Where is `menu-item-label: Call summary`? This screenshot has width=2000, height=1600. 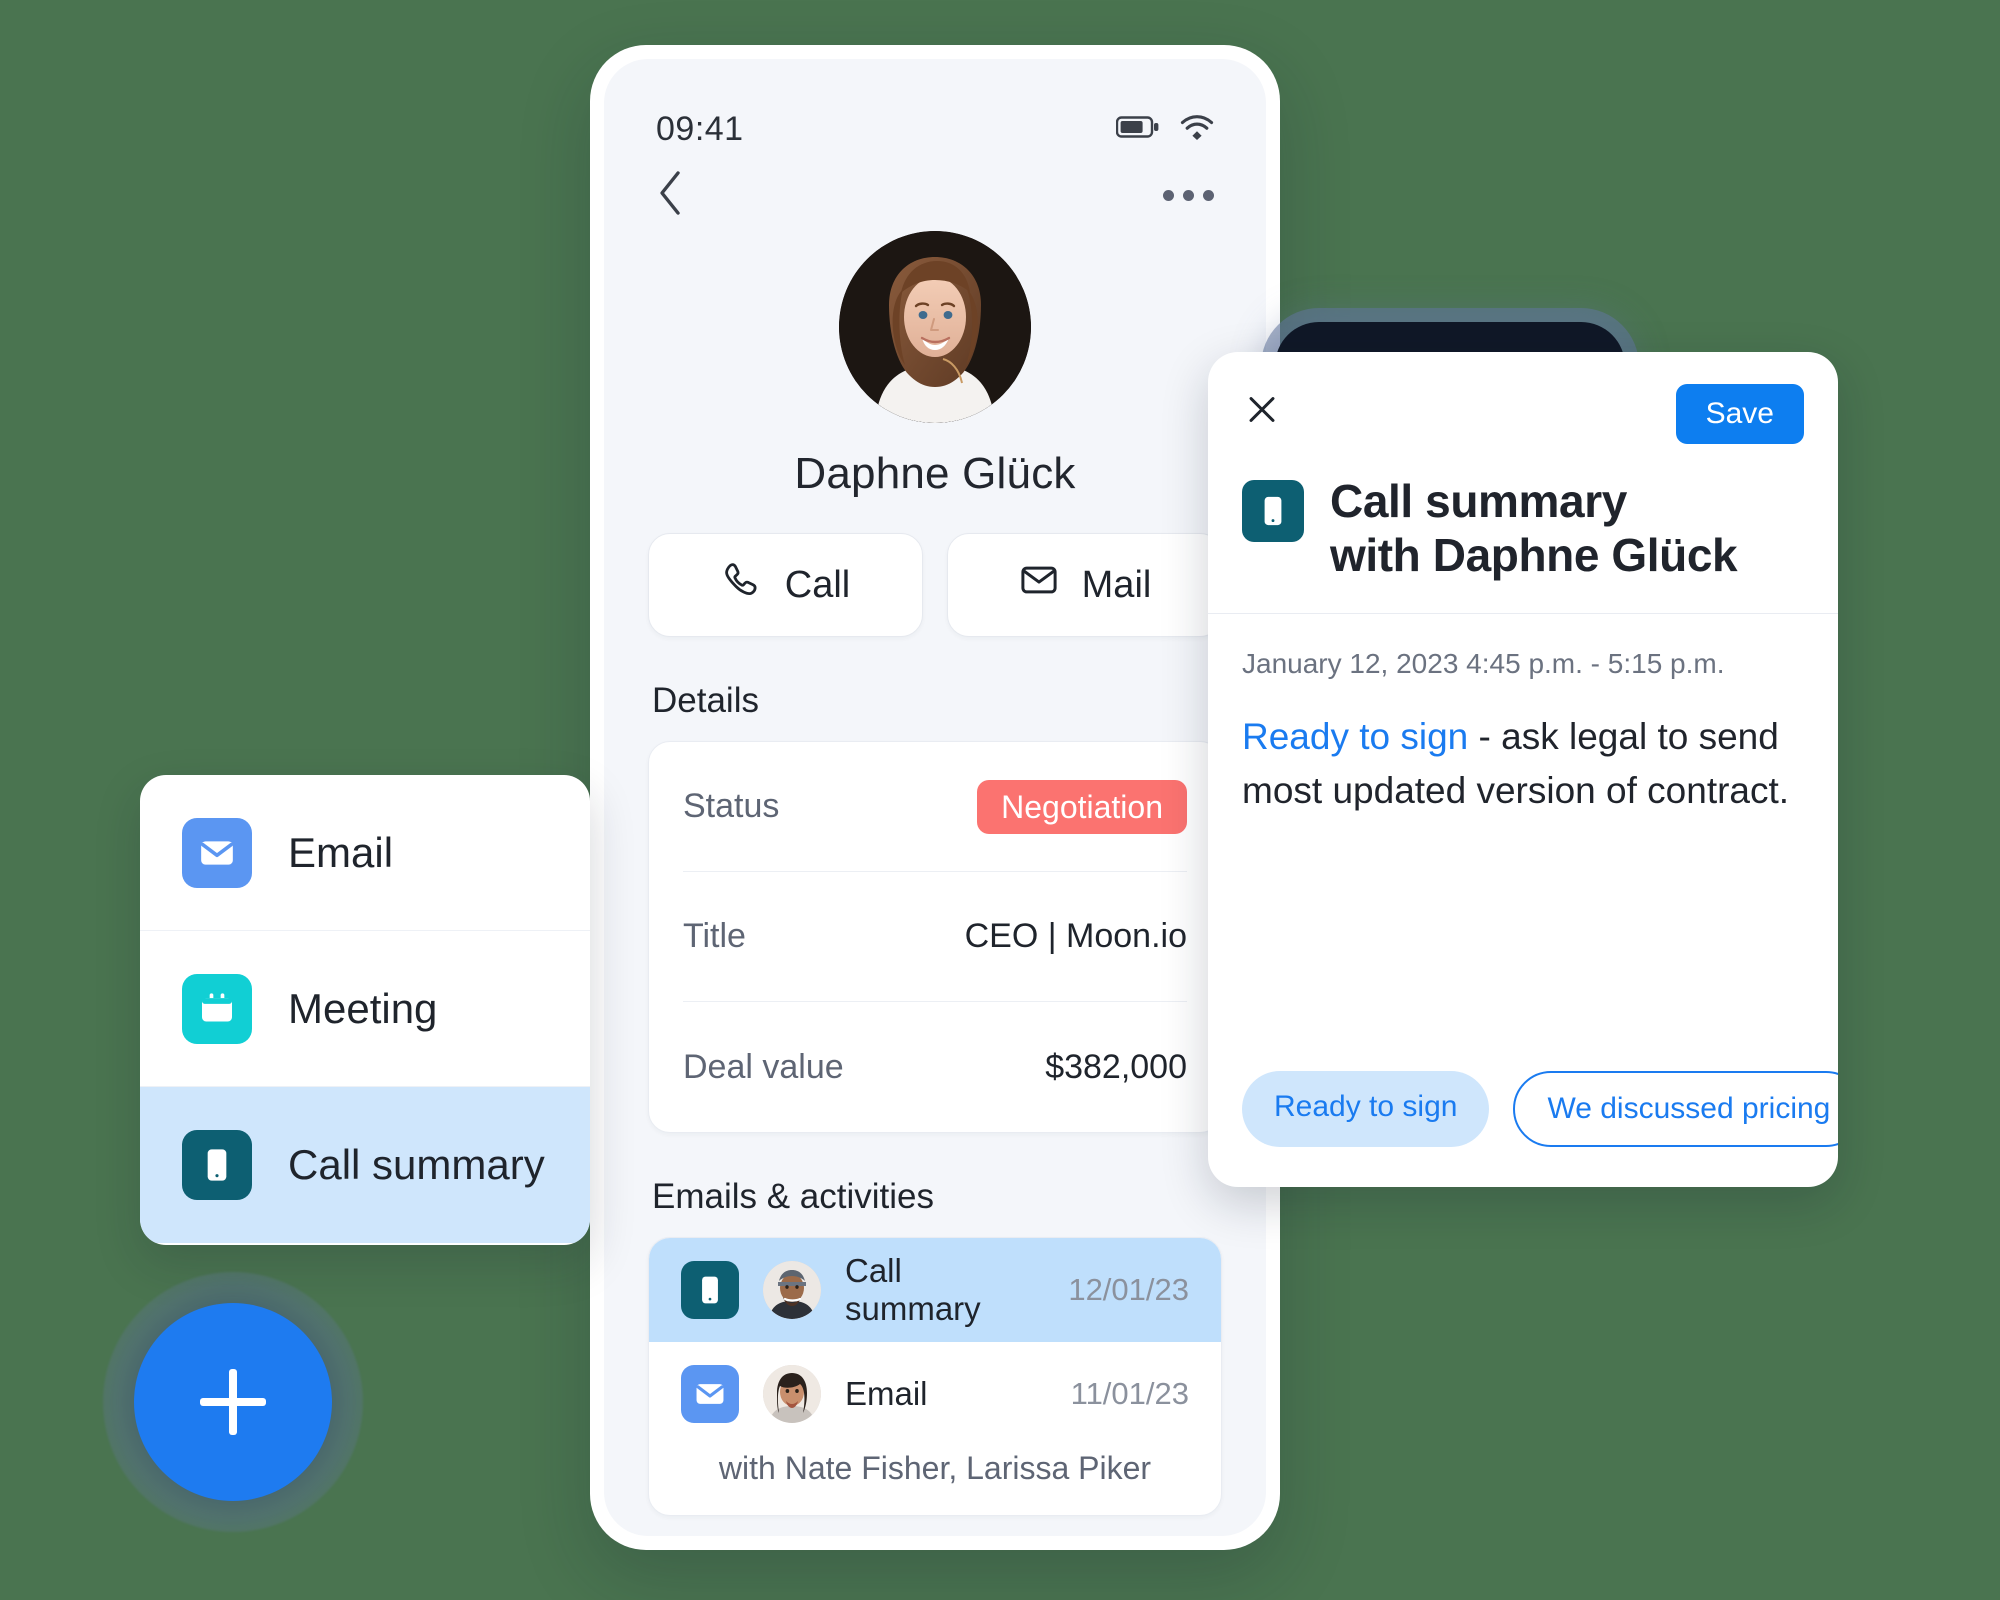
menu-item-label: Call summary is located at coordinates (416, 1164).